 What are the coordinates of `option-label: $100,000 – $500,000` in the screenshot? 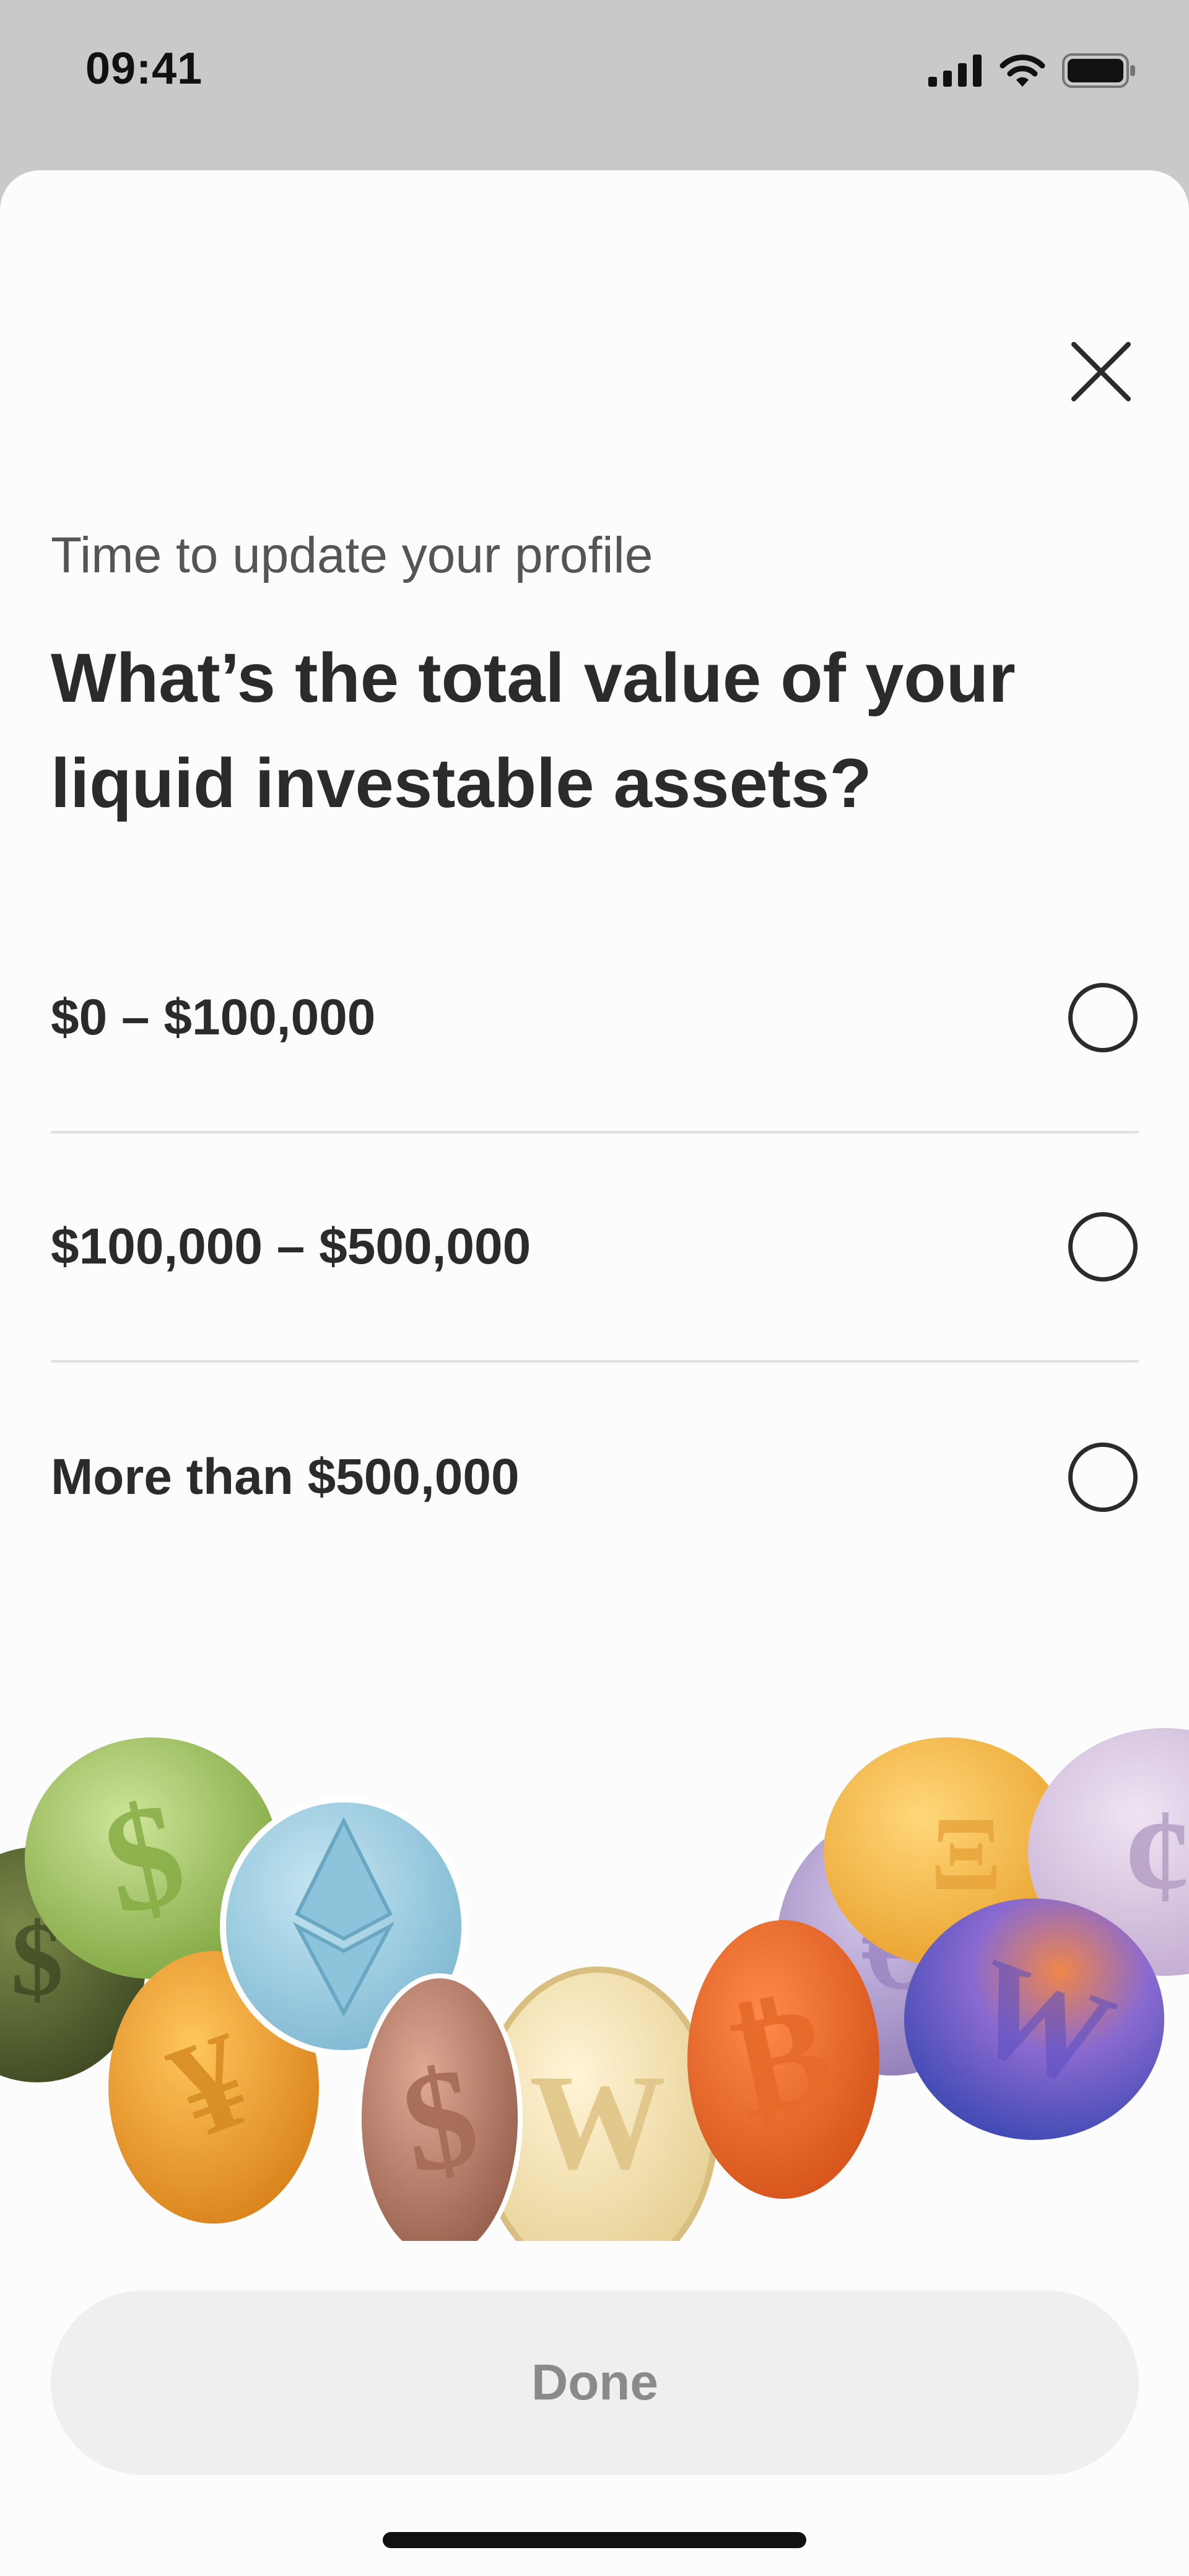 It's located at (291, 1246).